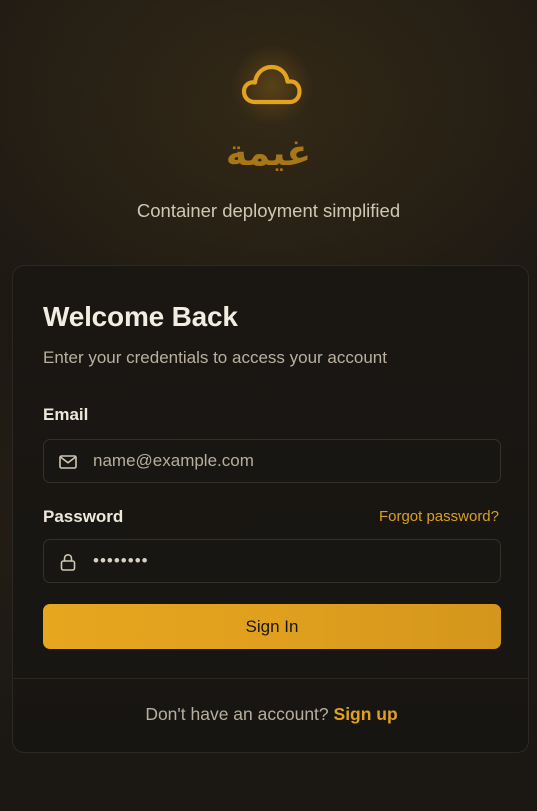 The width and height of the screenshot is (537, 811). I want to click on brand-logo, so click(272, 85).